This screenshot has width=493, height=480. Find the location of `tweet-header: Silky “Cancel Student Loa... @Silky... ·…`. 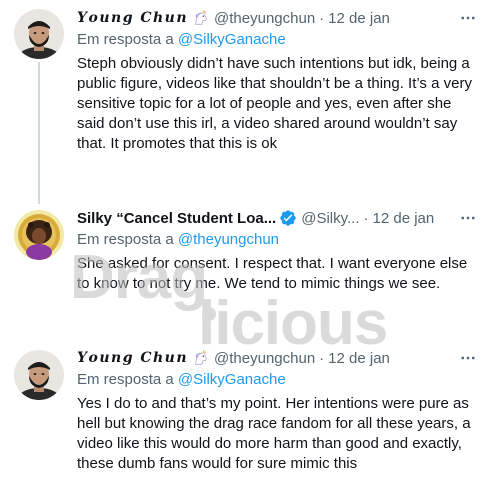

tweet-header: Silky “Cancel Student Loa... @Silky... ·… is located at coordinates (278, 218).